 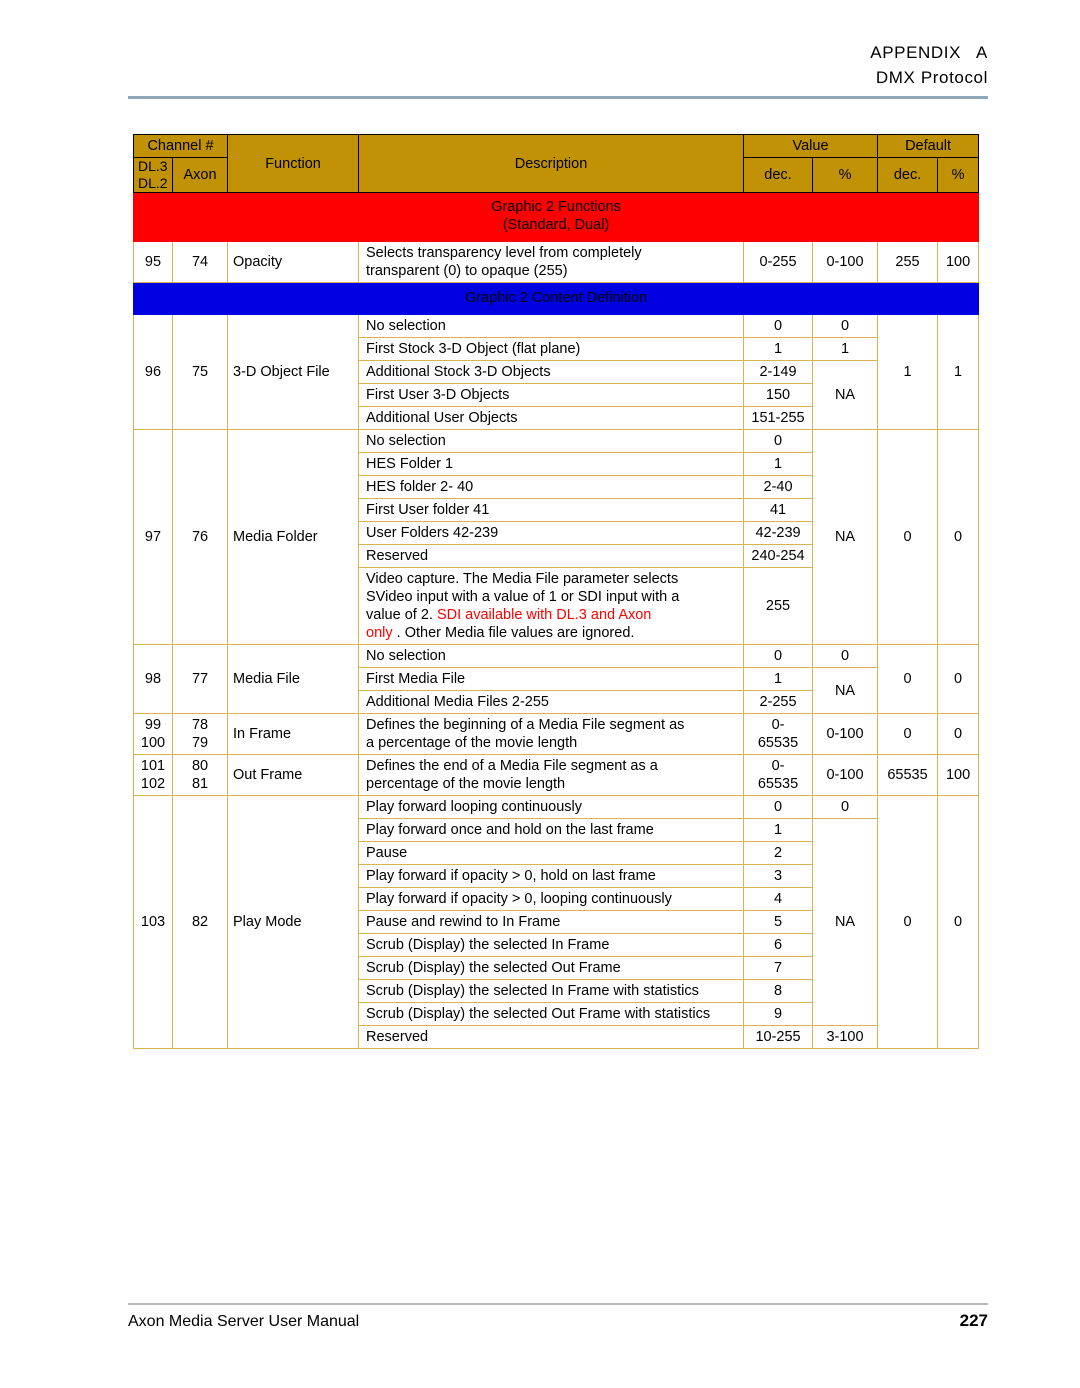 What do you see at coordinates (200, 175) in the screenshot?
I see `header-axon: Axon` at bounding box center [200, 175].